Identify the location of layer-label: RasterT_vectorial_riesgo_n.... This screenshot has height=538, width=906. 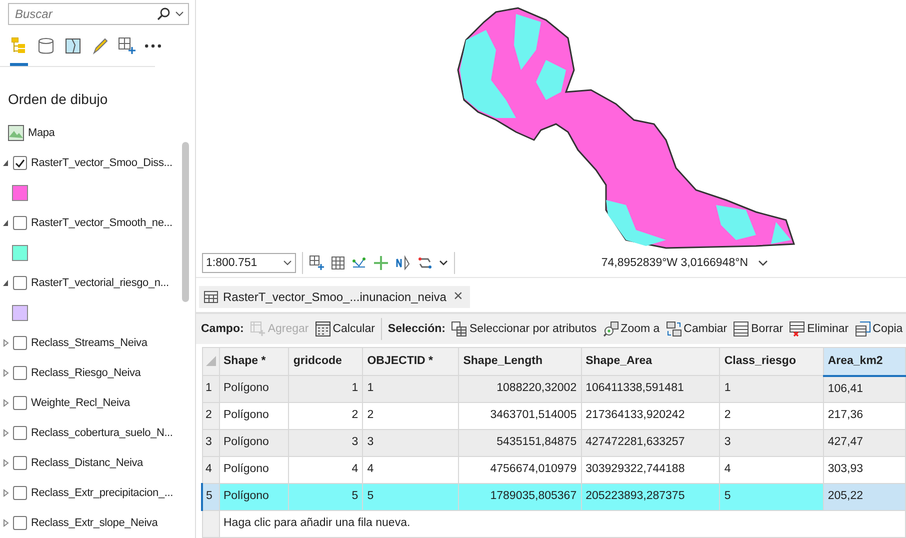
(100, 283).